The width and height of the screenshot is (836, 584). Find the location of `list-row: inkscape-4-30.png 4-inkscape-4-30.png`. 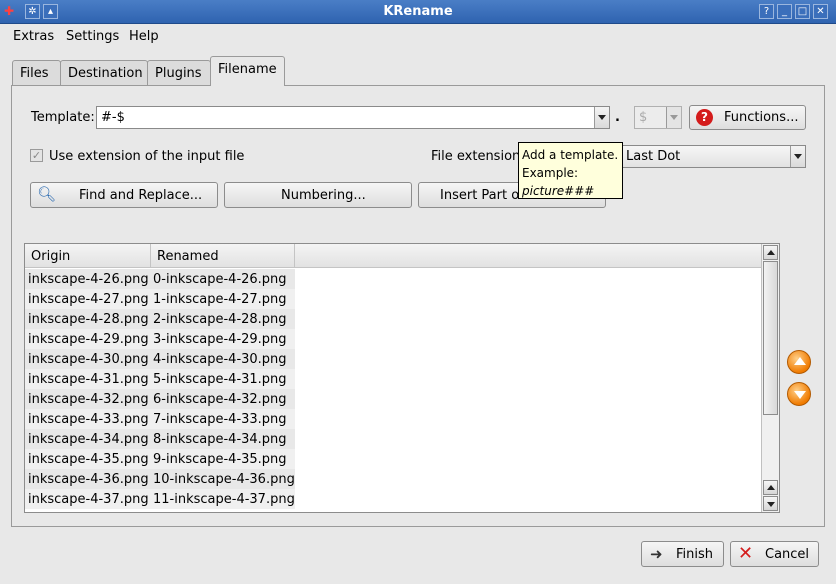

list-row: inkscape-4-30.png 4-inkscape-4-30.png is located at coordinates (160, 359).